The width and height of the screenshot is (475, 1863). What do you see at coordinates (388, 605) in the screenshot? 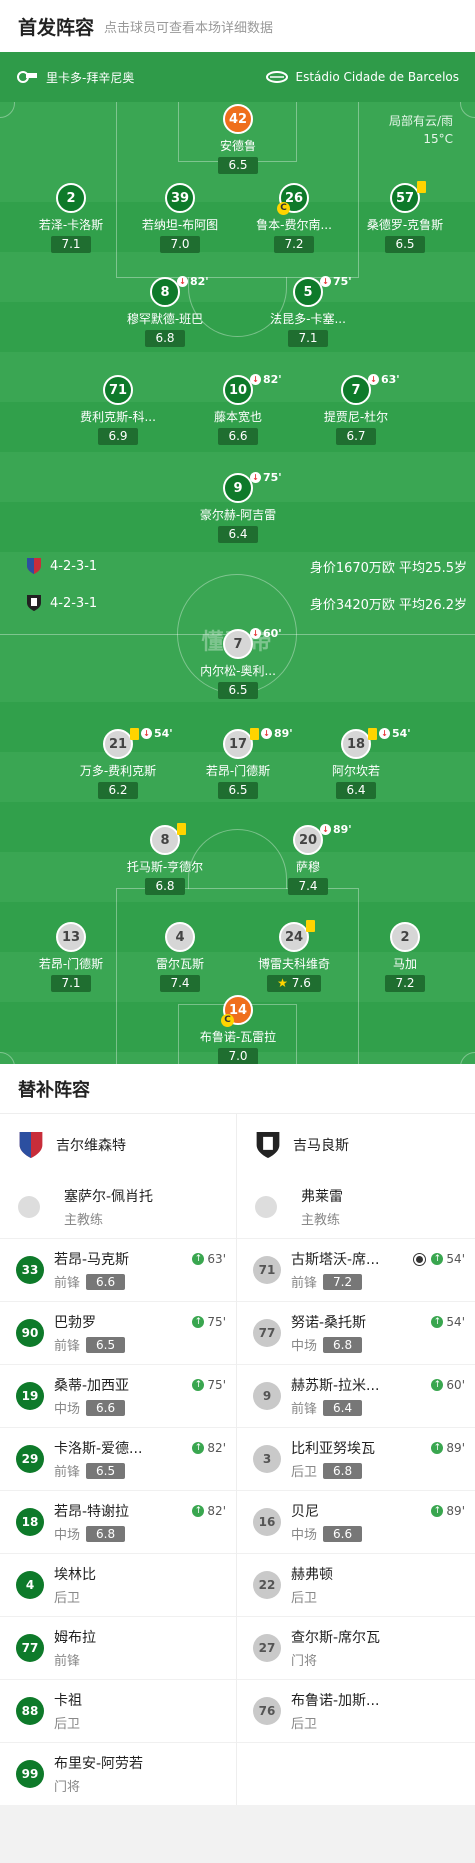
I see `away-value: 身价3420万欧 平均26.2岁` at bounding box center [388, 605].